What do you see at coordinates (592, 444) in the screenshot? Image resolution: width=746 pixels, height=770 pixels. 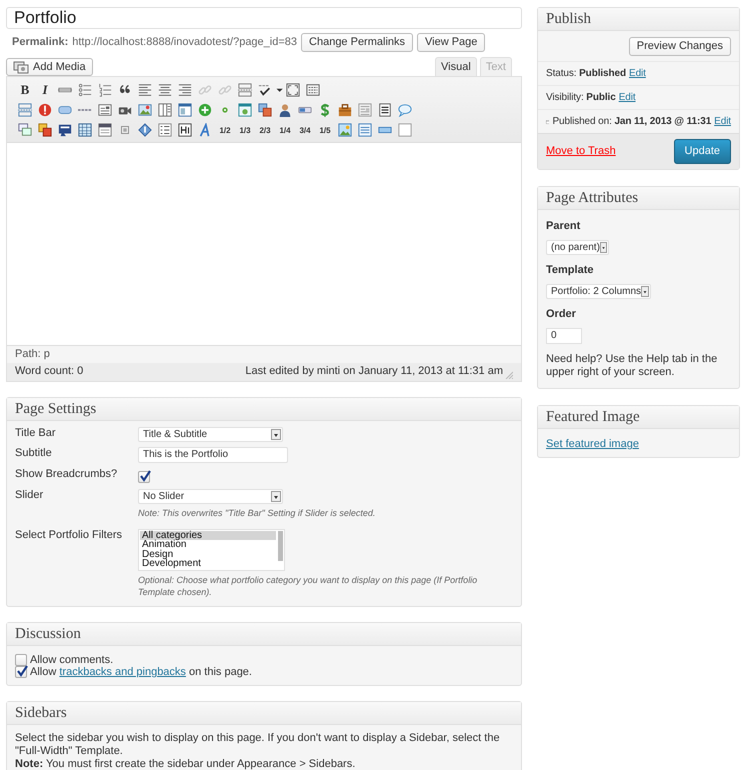 I see `set-featured-image-link: Set featured image` at bounding box center [592, 444].